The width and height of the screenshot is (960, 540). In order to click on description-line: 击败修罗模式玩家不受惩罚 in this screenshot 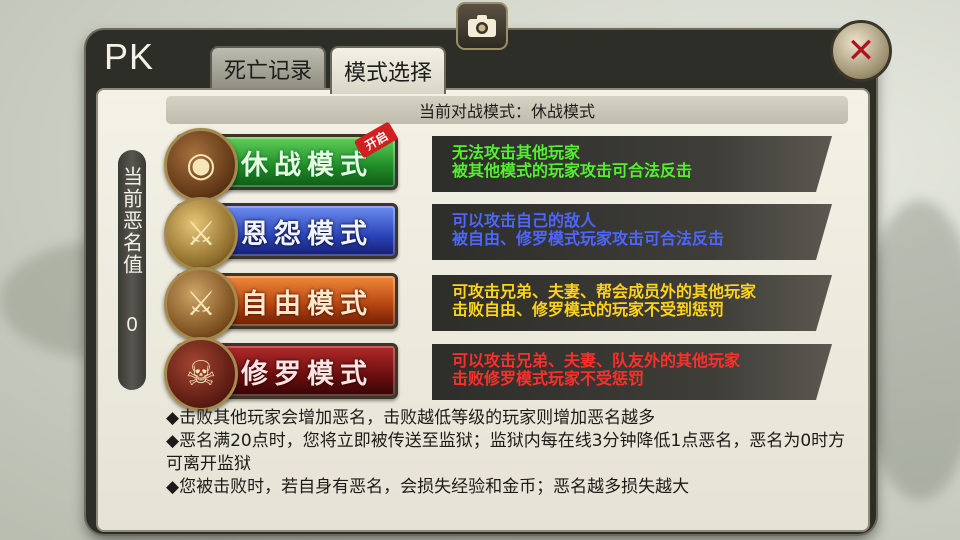, I will do `click(548, 378)`.